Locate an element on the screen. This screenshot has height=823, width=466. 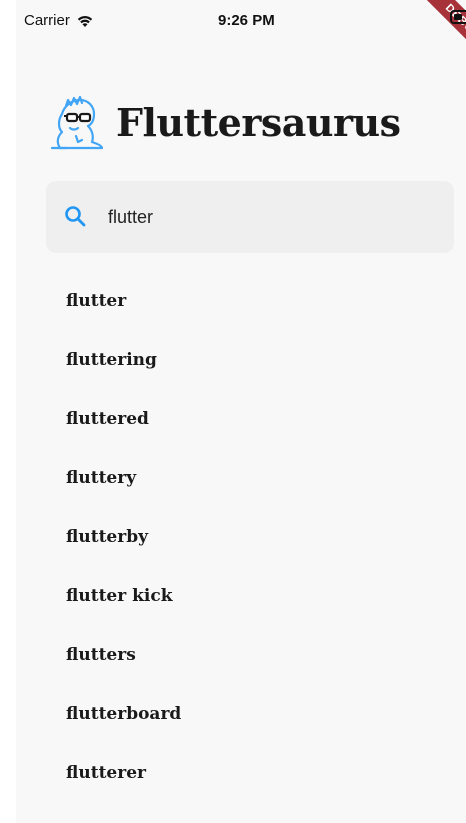
app-title: Fluttersaurus is located at coordinates (258, 122).